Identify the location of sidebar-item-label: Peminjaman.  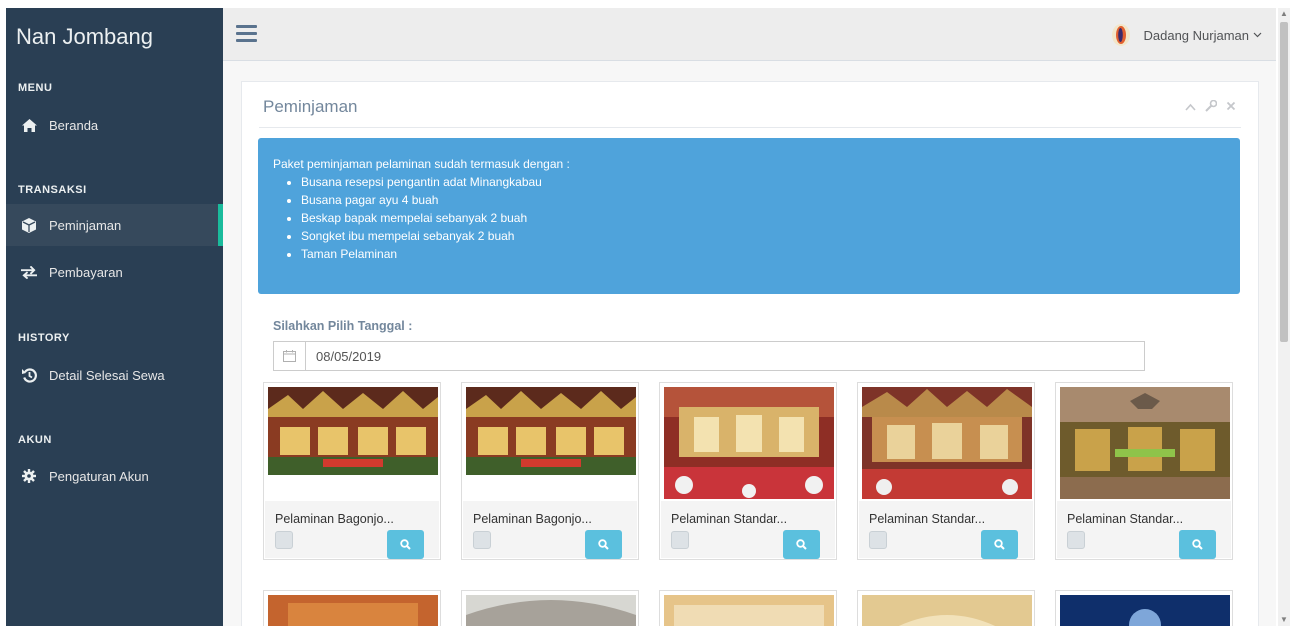
(85, 225).